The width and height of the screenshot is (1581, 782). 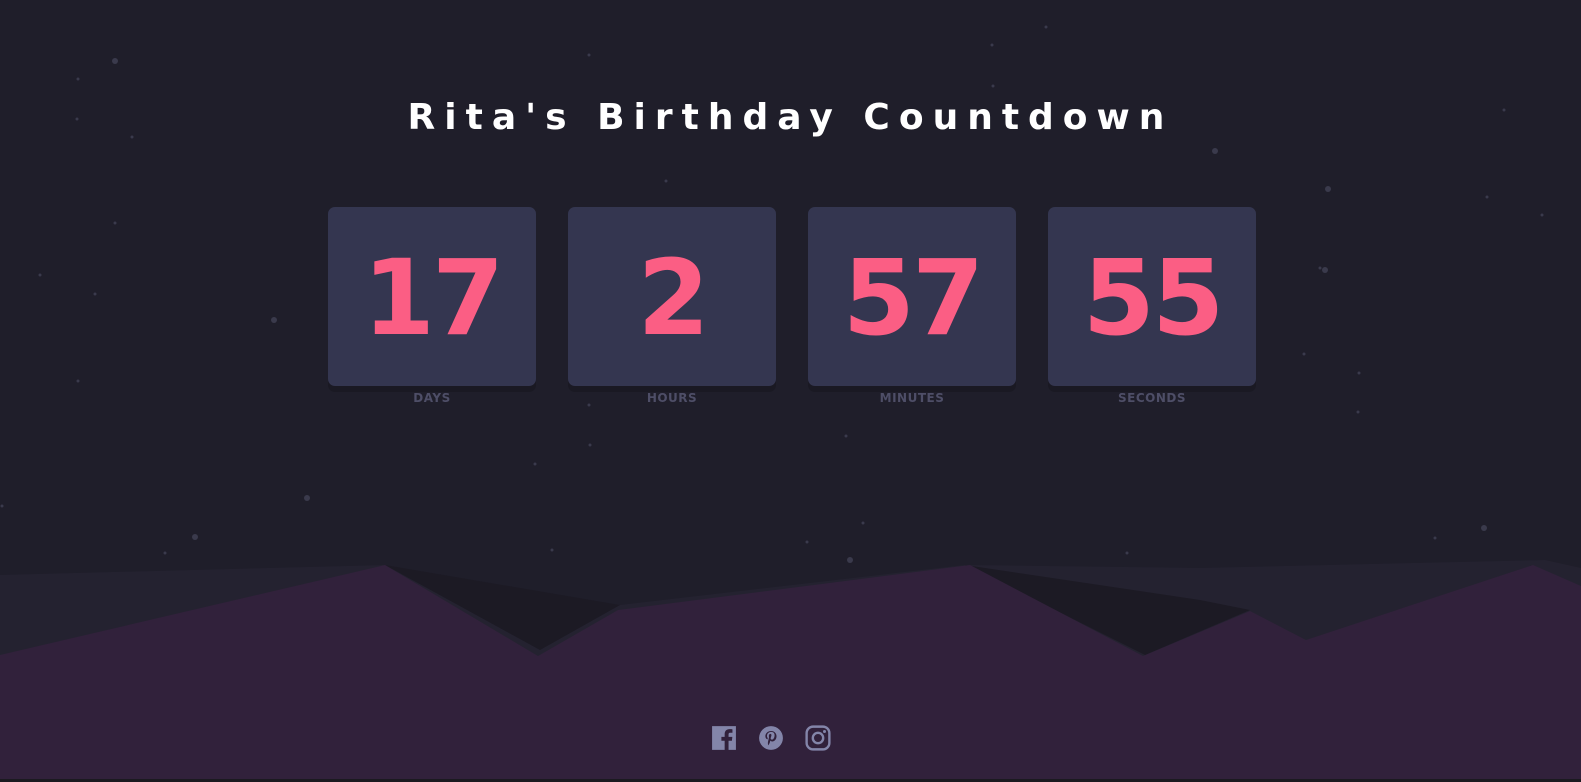 I want to click on seconds-card: 55, so click(x=1152, y=296).